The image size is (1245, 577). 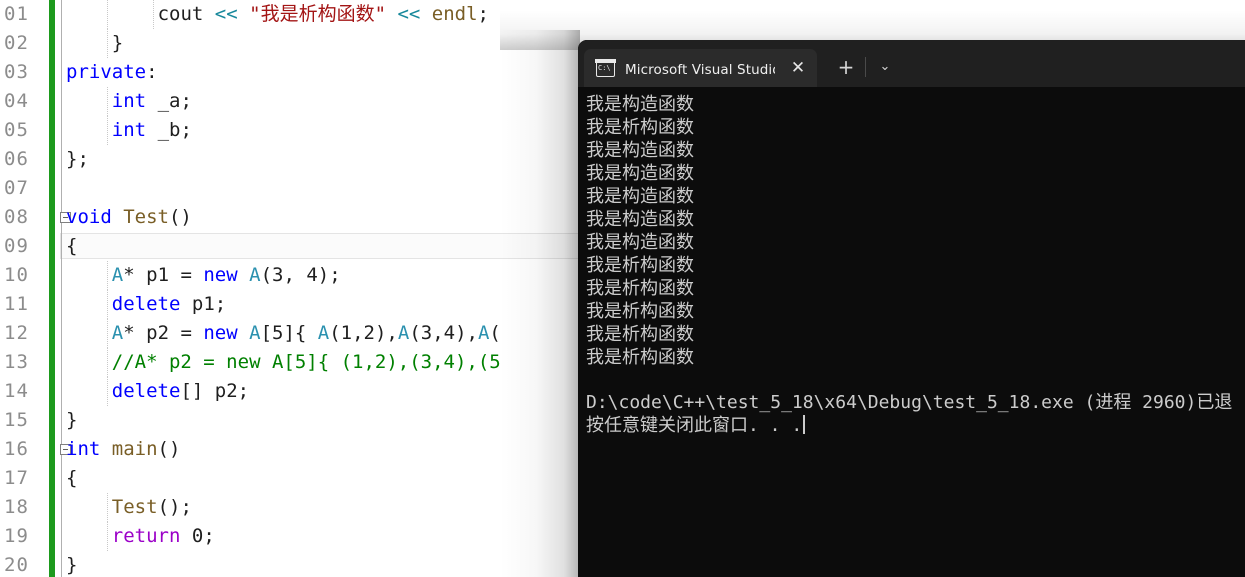 I want to click on code-token: p1;, so click(x=203, y=304).